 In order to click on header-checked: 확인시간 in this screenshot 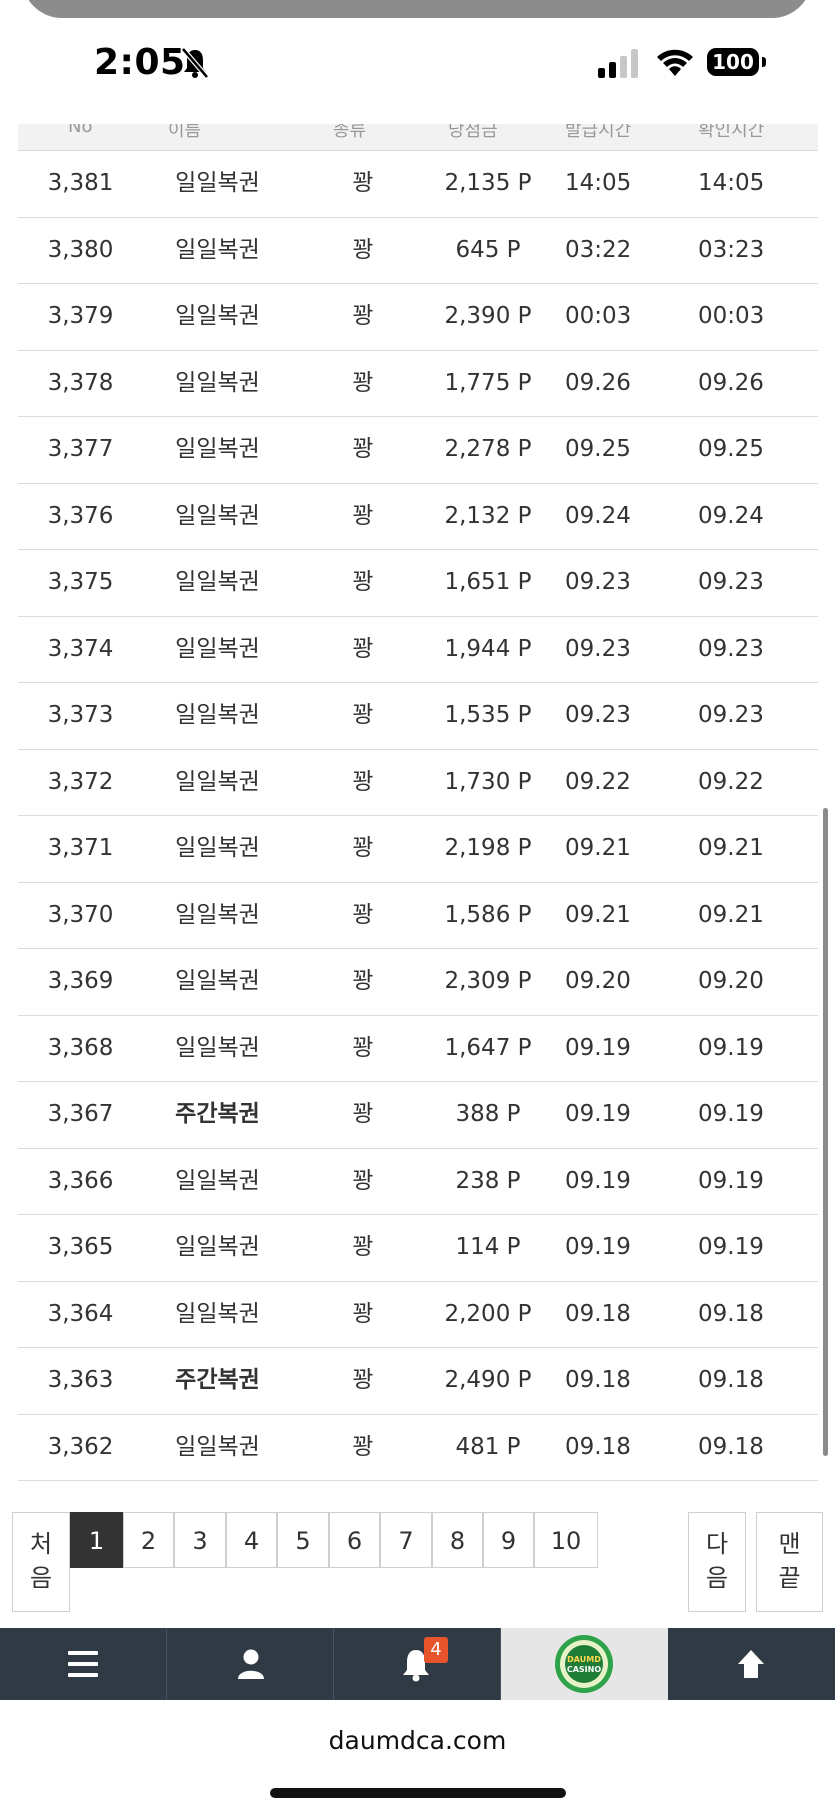, I will do `click(731, 132)`.